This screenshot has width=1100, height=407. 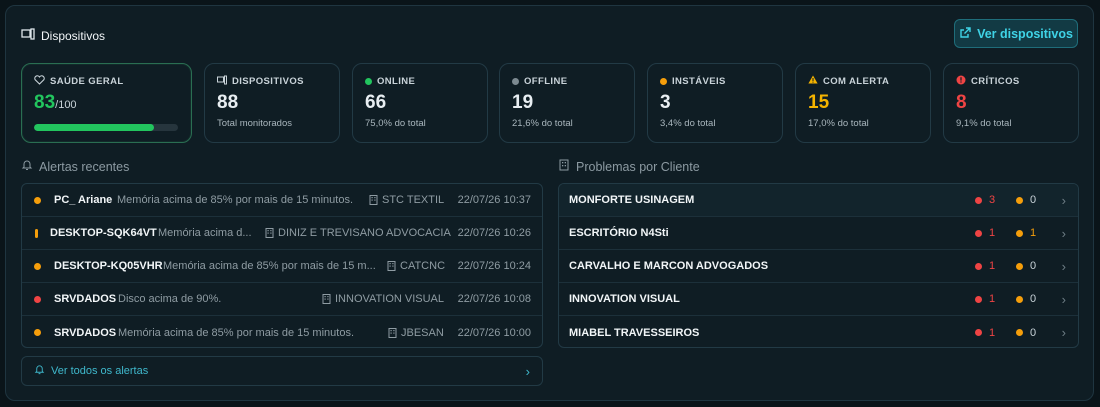 What do you see at coordinates (228, 102) in the screenshot?
I see `devices-value: 88` at bounding box center [228, 102].